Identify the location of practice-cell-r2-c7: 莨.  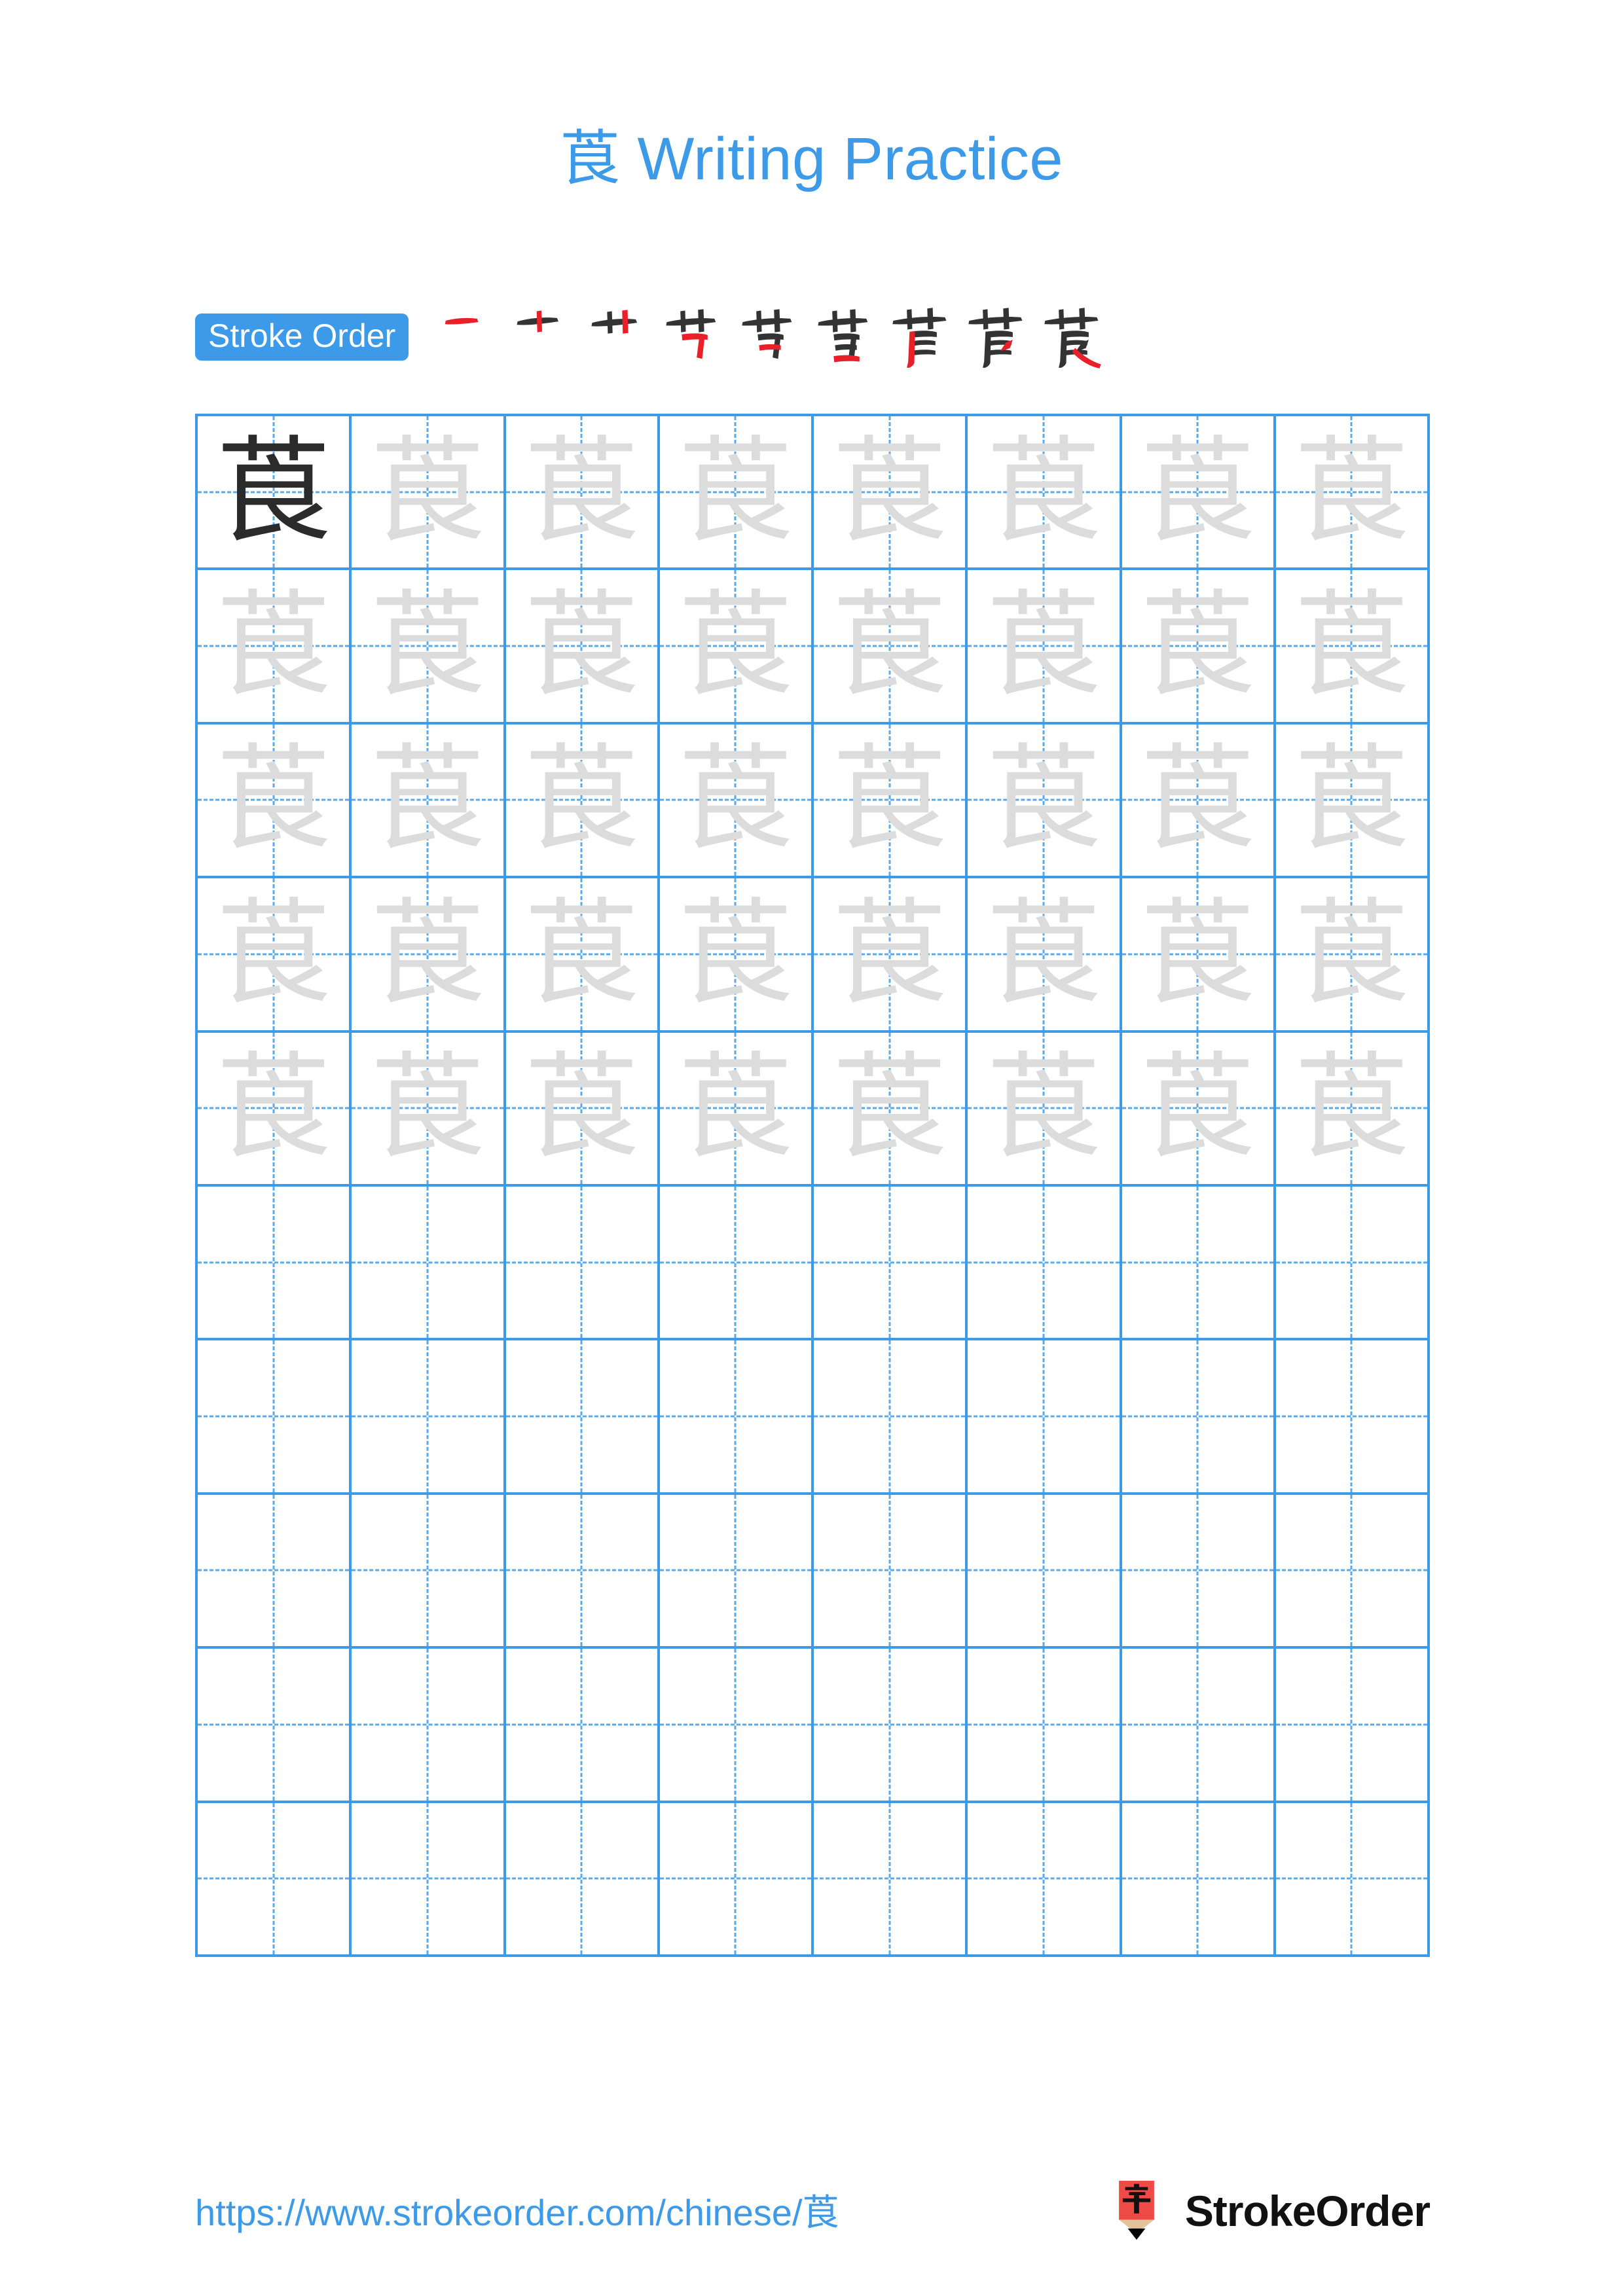
(1199, 647).